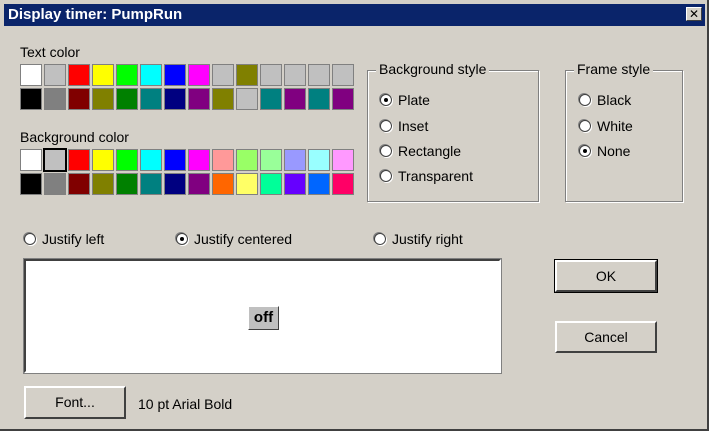 The image size is (709, 431). I want to click on radio-transparent-label: Transparent, so click(435, 176).